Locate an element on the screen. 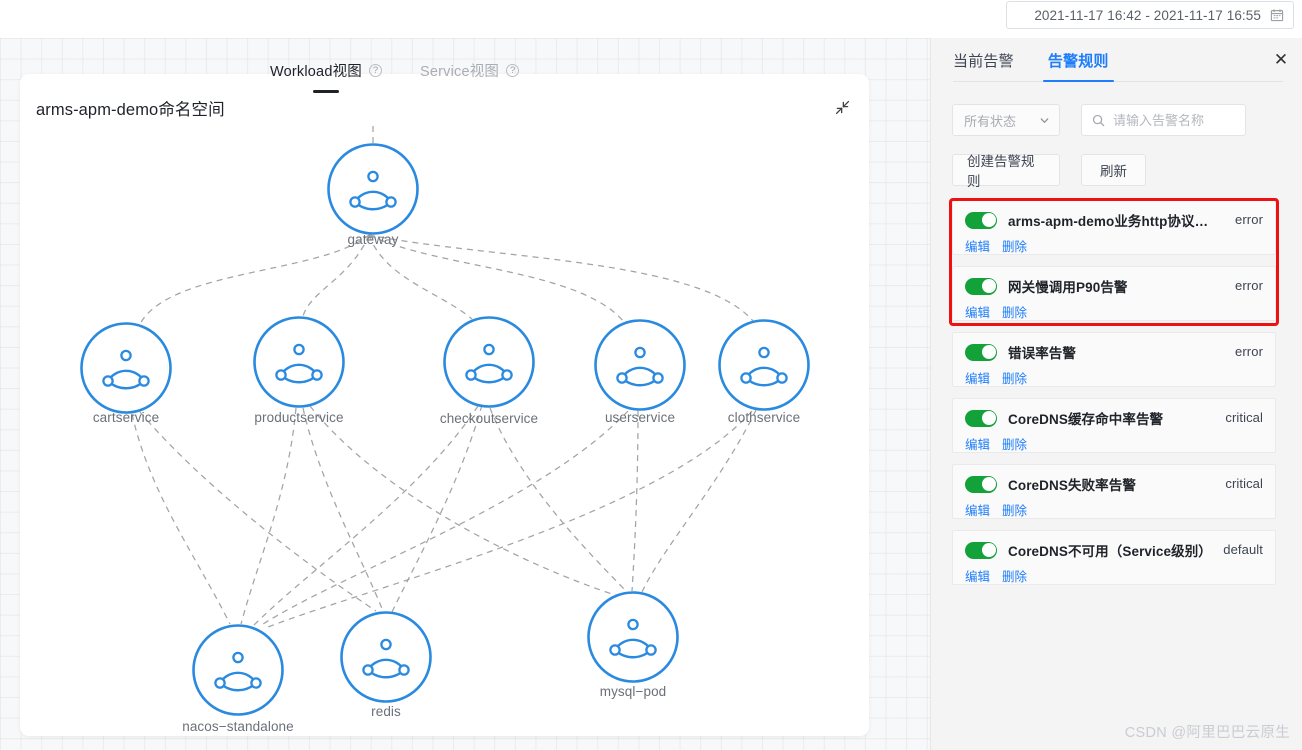 This screenshot has height=750, width=1302. node-gateway is located at coordinates (373, 189).